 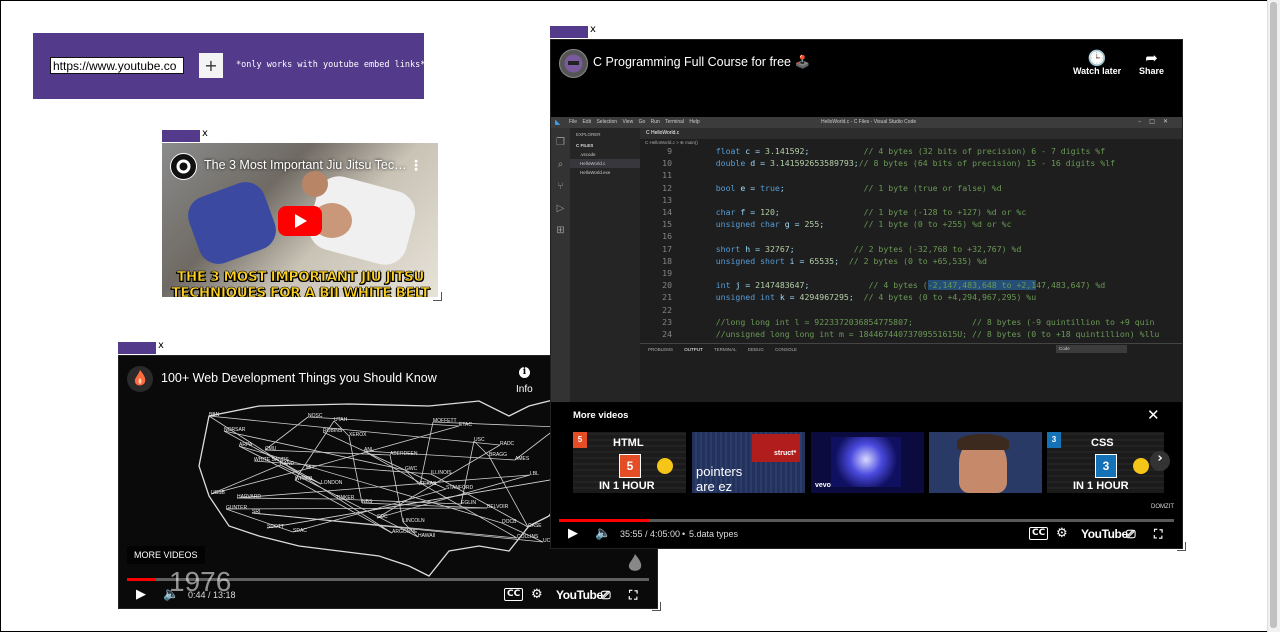 What do you see at coordinates (256, 512) in the screenshot?
I see `map-label: SRI` at bounding box center [256, 512].